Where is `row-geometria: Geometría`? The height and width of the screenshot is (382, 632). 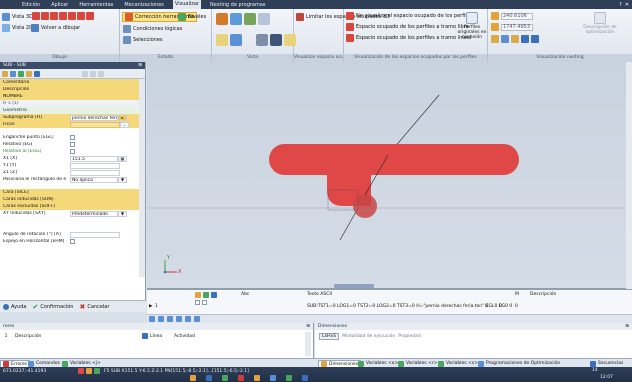
row-geometria: Geometría is located at coordinates (70, 110).